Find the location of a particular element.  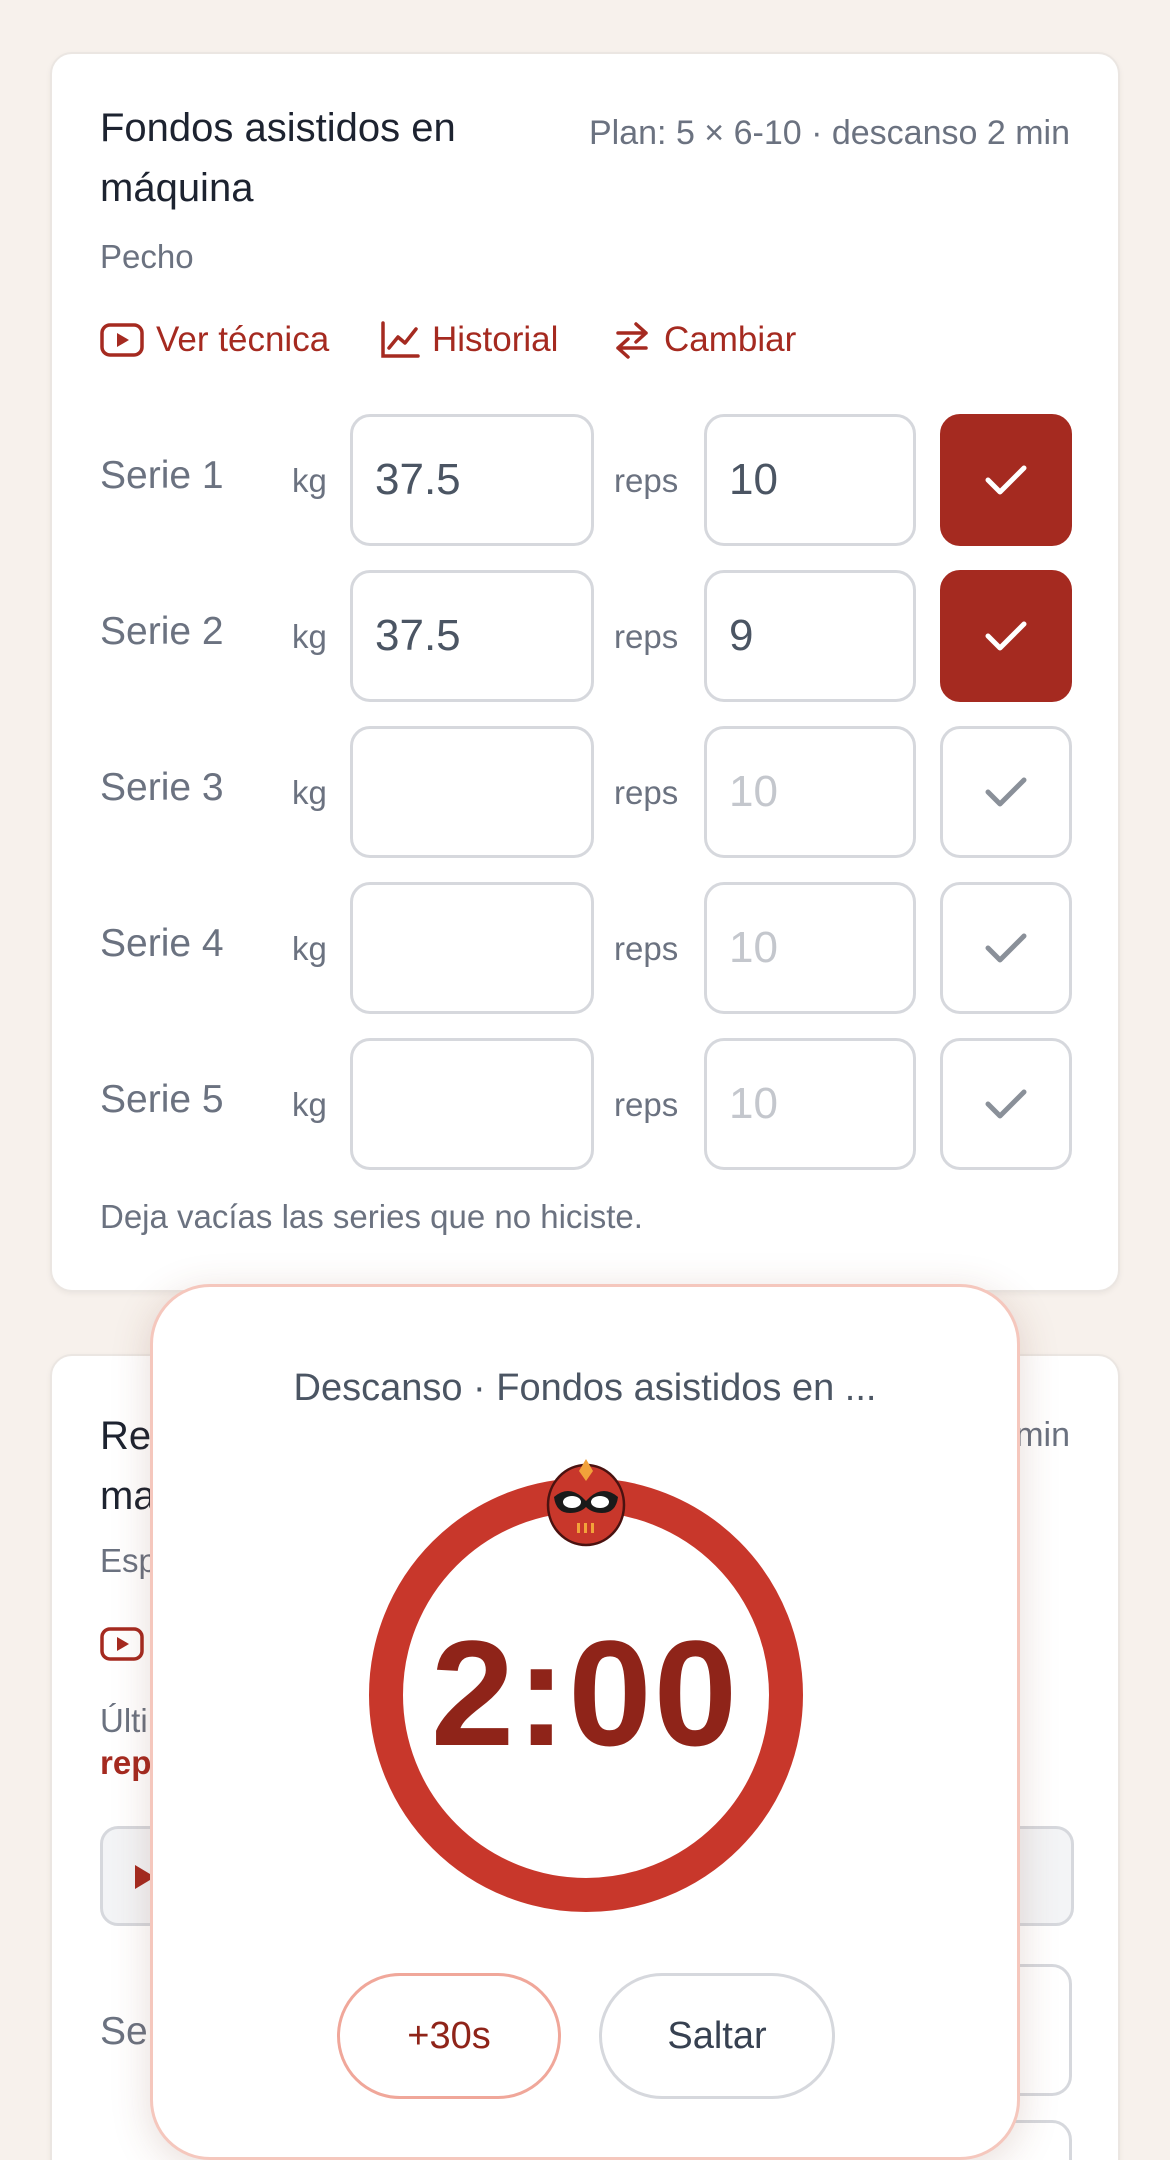

add-30s-button: +30s is located at coordinates (449, 2036).